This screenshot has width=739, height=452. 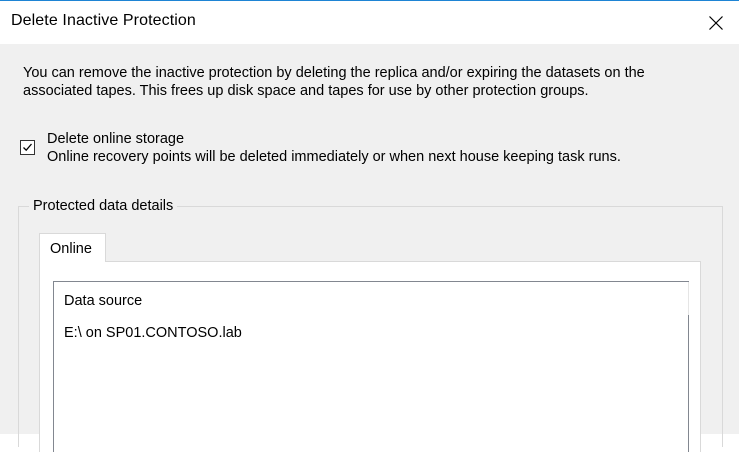 What do you see at coordinates (103, 206) in the screenshot?
I see `group-label: Protected data details` at bounding box center [103, 206].